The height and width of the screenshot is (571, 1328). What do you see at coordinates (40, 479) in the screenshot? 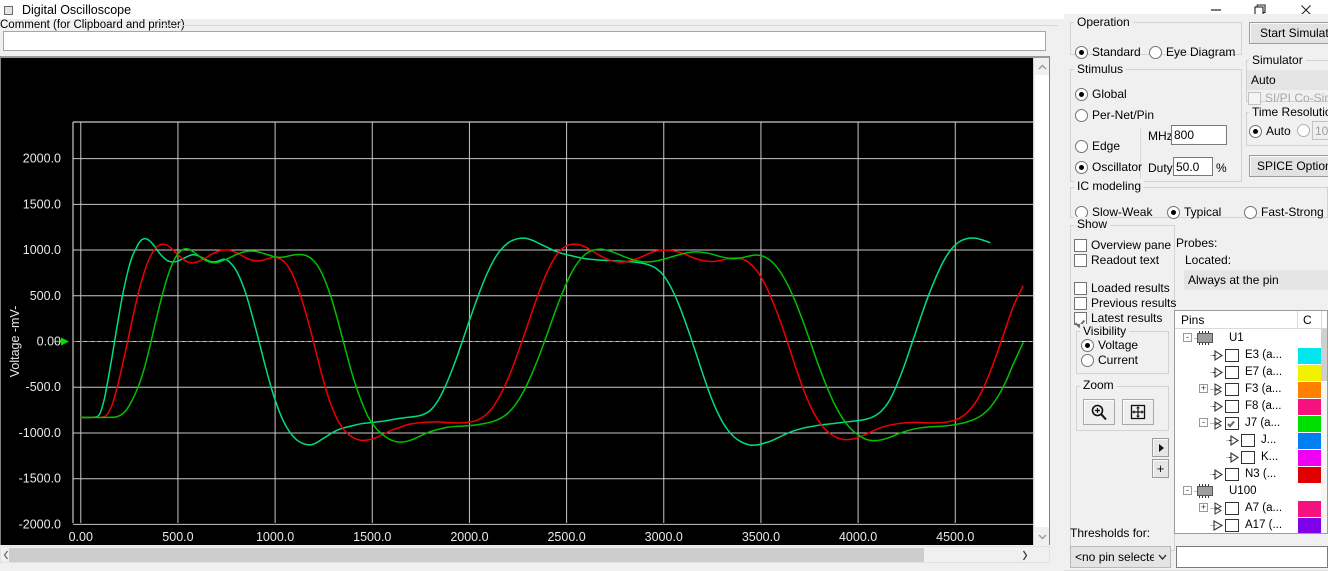
I see `y-tick-label: -1500.0` at bounding box center [40, 479].